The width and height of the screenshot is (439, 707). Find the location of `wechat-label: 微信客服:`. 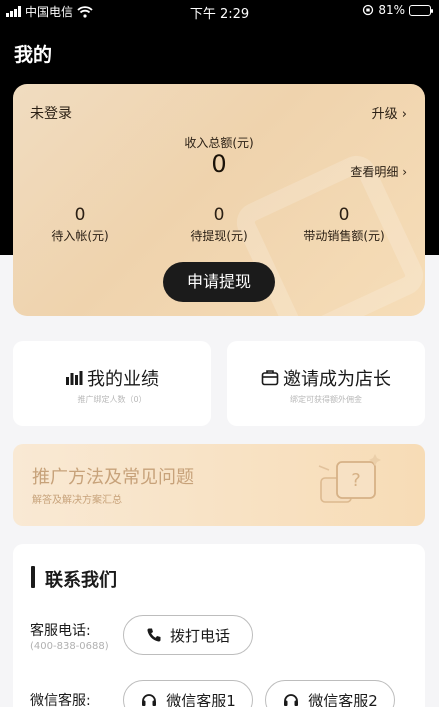

wechat-label: 微信客服: is located at coordinates (60, 700).